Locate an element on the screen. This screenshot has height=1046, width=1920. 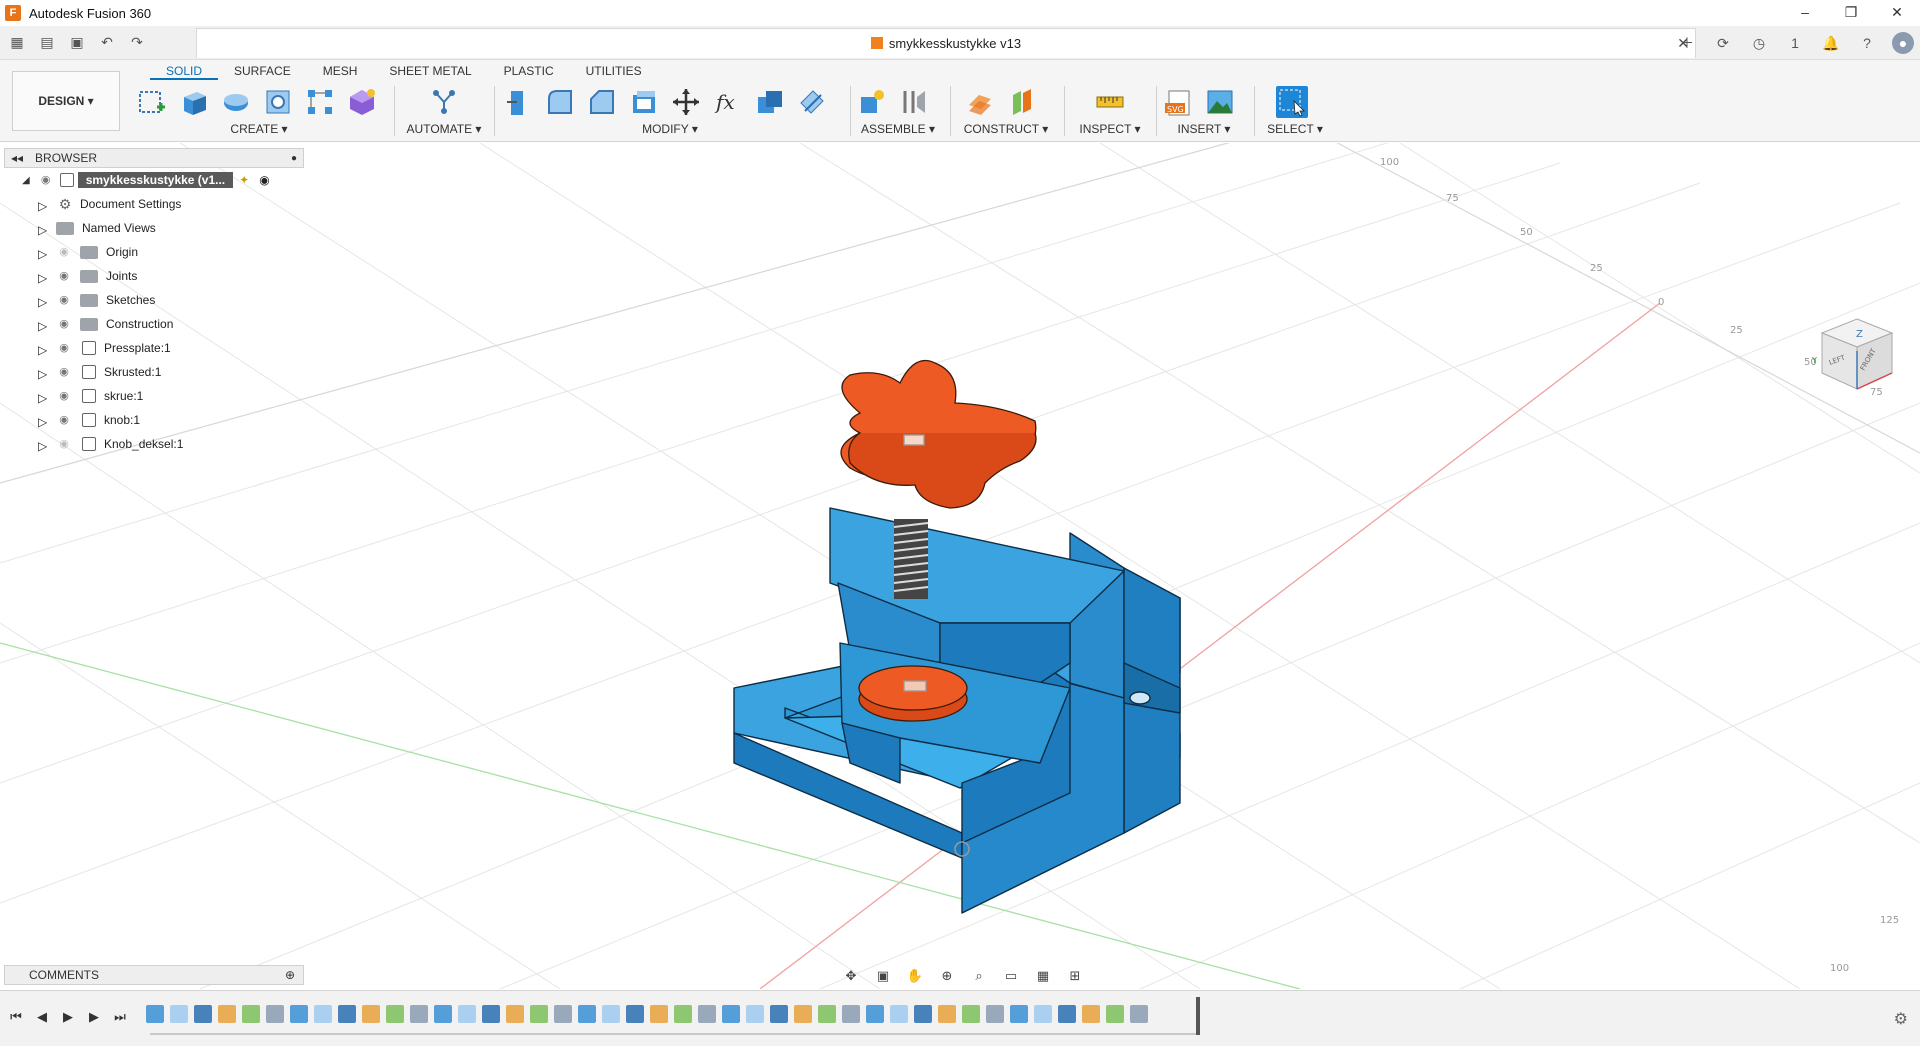
grid-settings-icon: ▦ is located at coordinates (1043, 976).